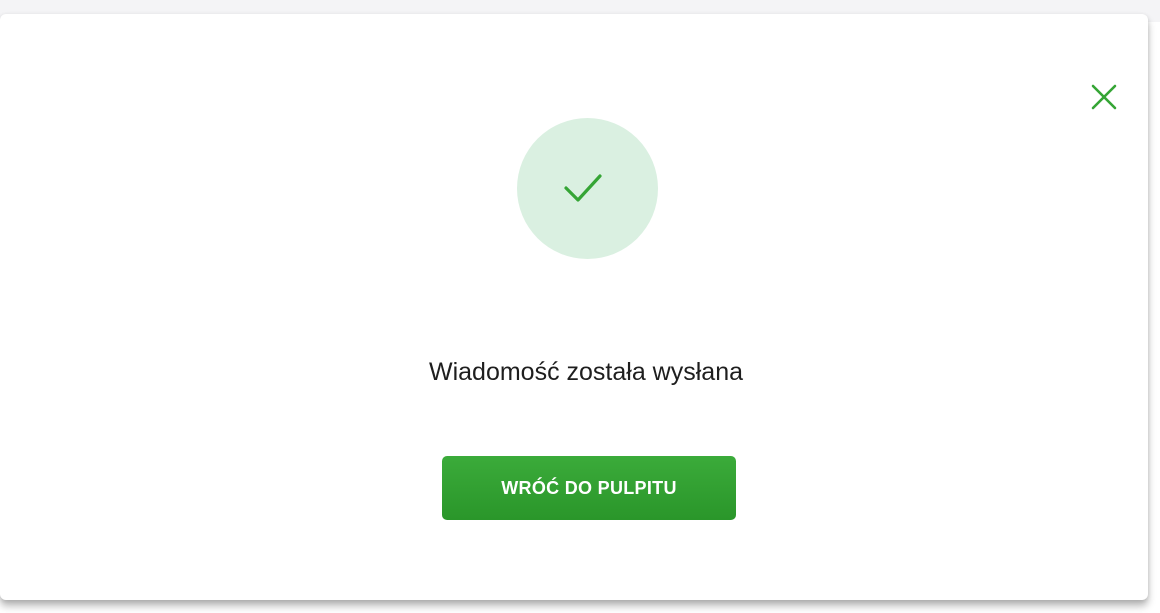  What do you see at coordinates (589, 488) in the screenshot?
I see `back-to-dashboard-button: WRÓĆ DO PULPITU` at bounding box center [589, 488].